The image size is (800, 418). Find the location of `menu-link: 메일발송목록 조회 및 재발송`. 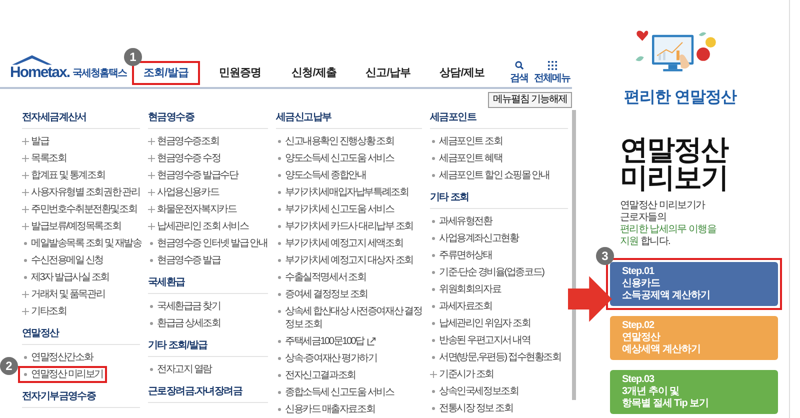

menu-link: 메일발송목록 조회 및 재발송 is located at coordinates (82, 243).